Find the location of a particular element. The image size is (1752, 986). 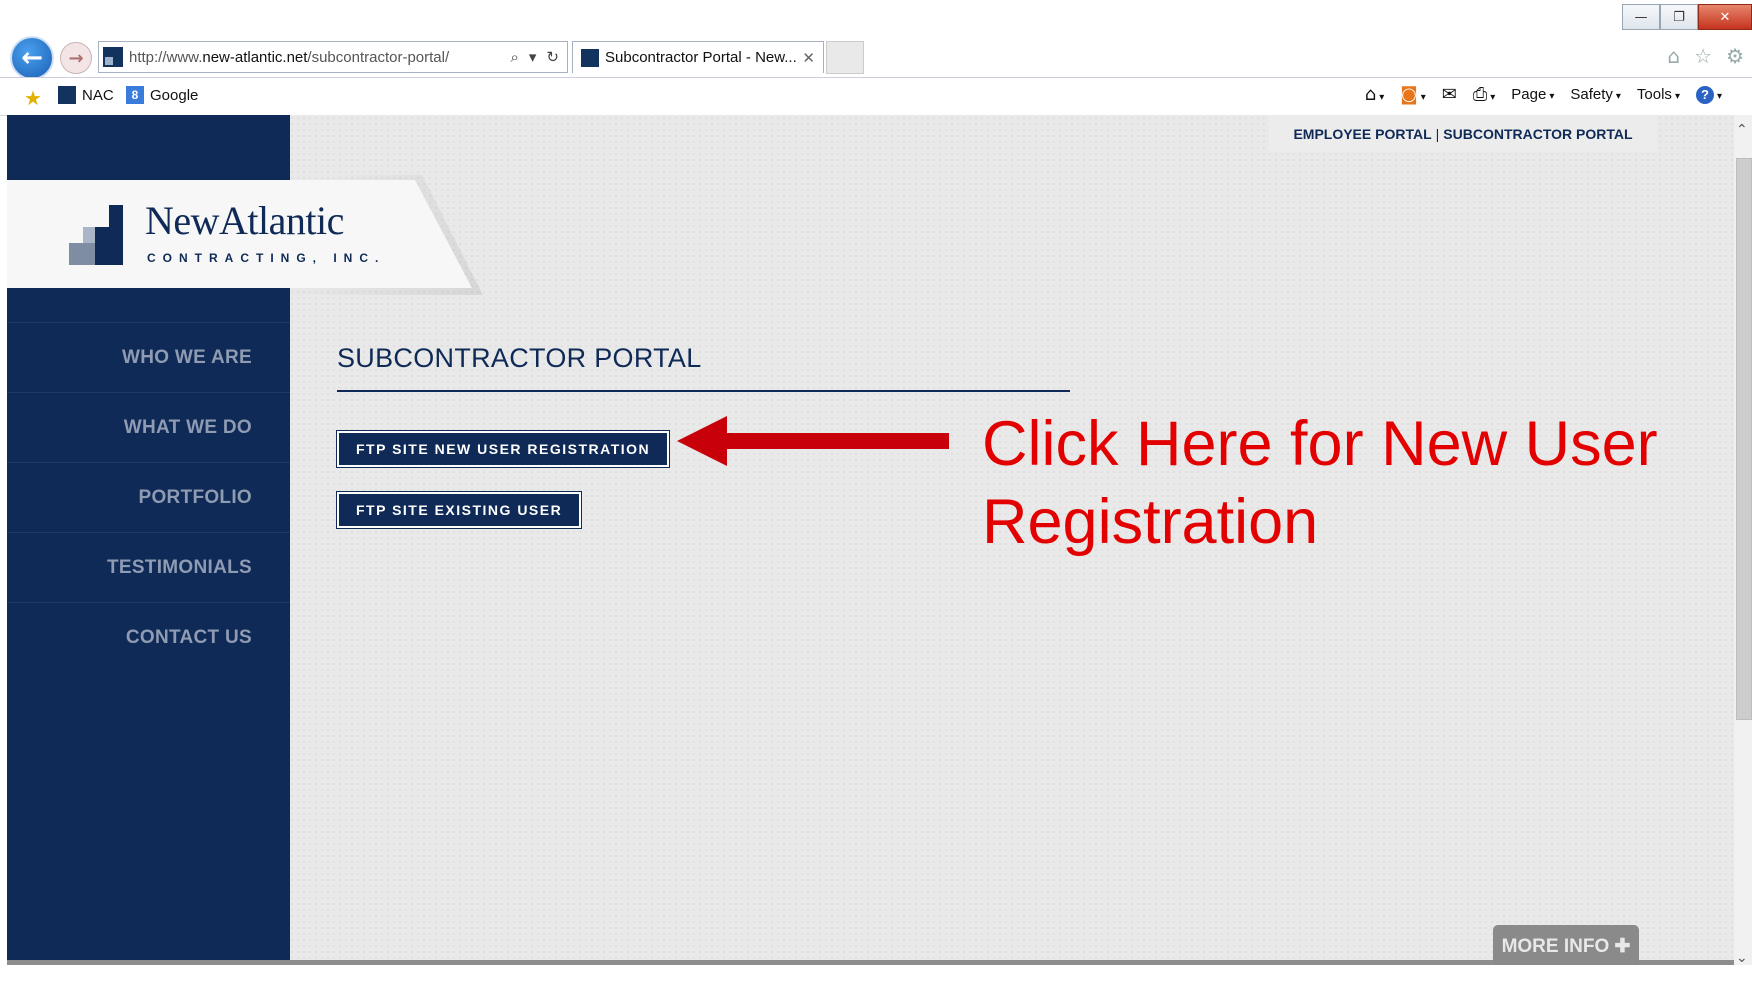

gear-icon: ⚙ is located at coordinates (1735, 56).